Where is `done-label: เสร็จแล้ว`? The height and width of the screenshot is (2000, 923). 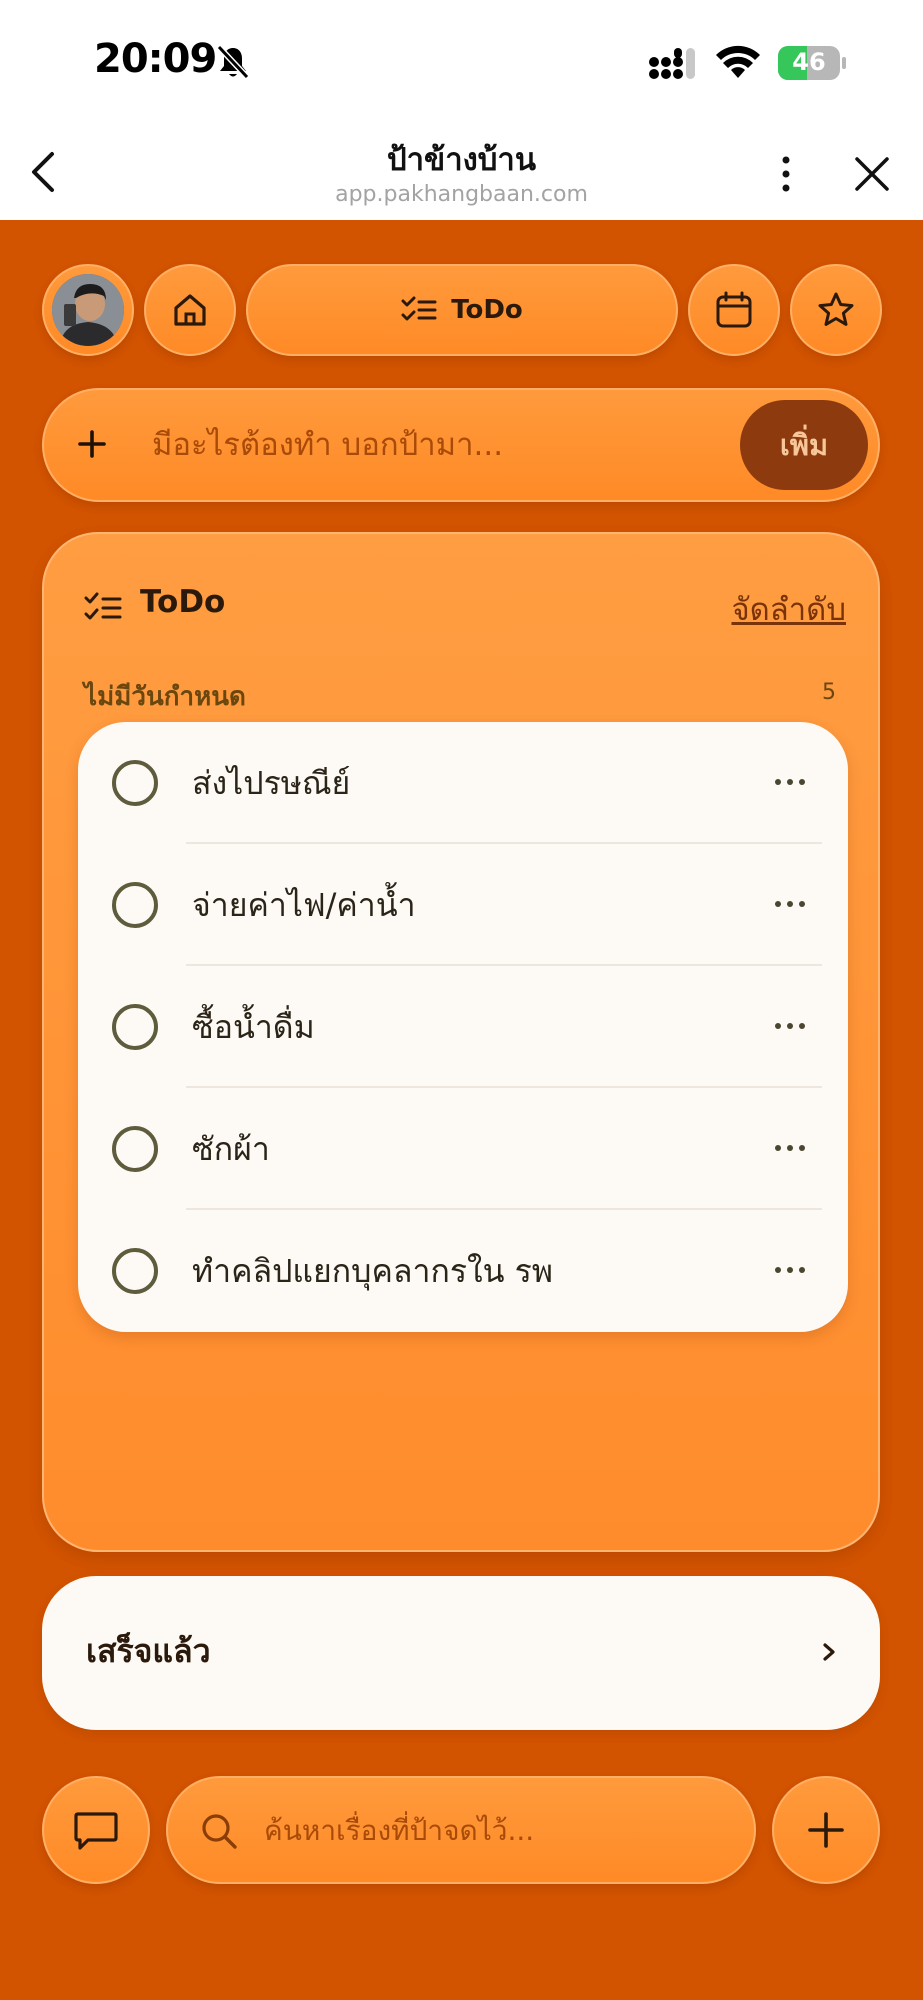 done-label: เสร็จแล้ว is located at coordinates (148, 1651).